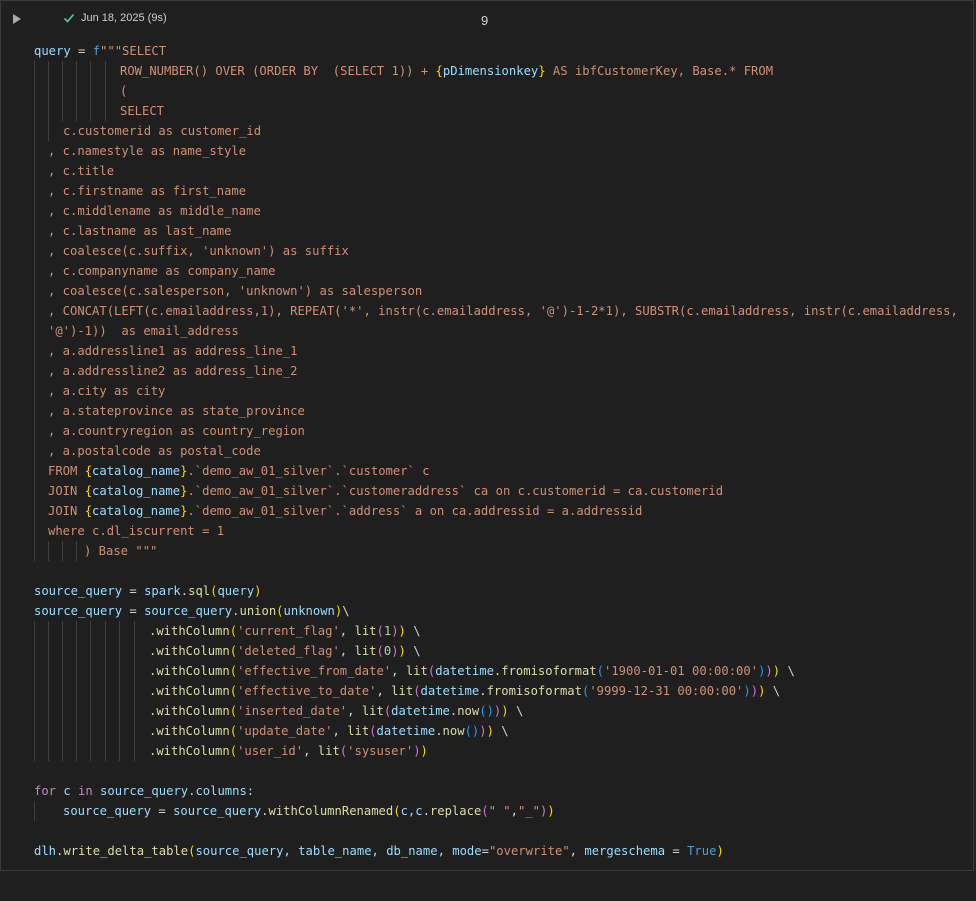  I want to click on code-token: 'update_date', so click(285, 731).